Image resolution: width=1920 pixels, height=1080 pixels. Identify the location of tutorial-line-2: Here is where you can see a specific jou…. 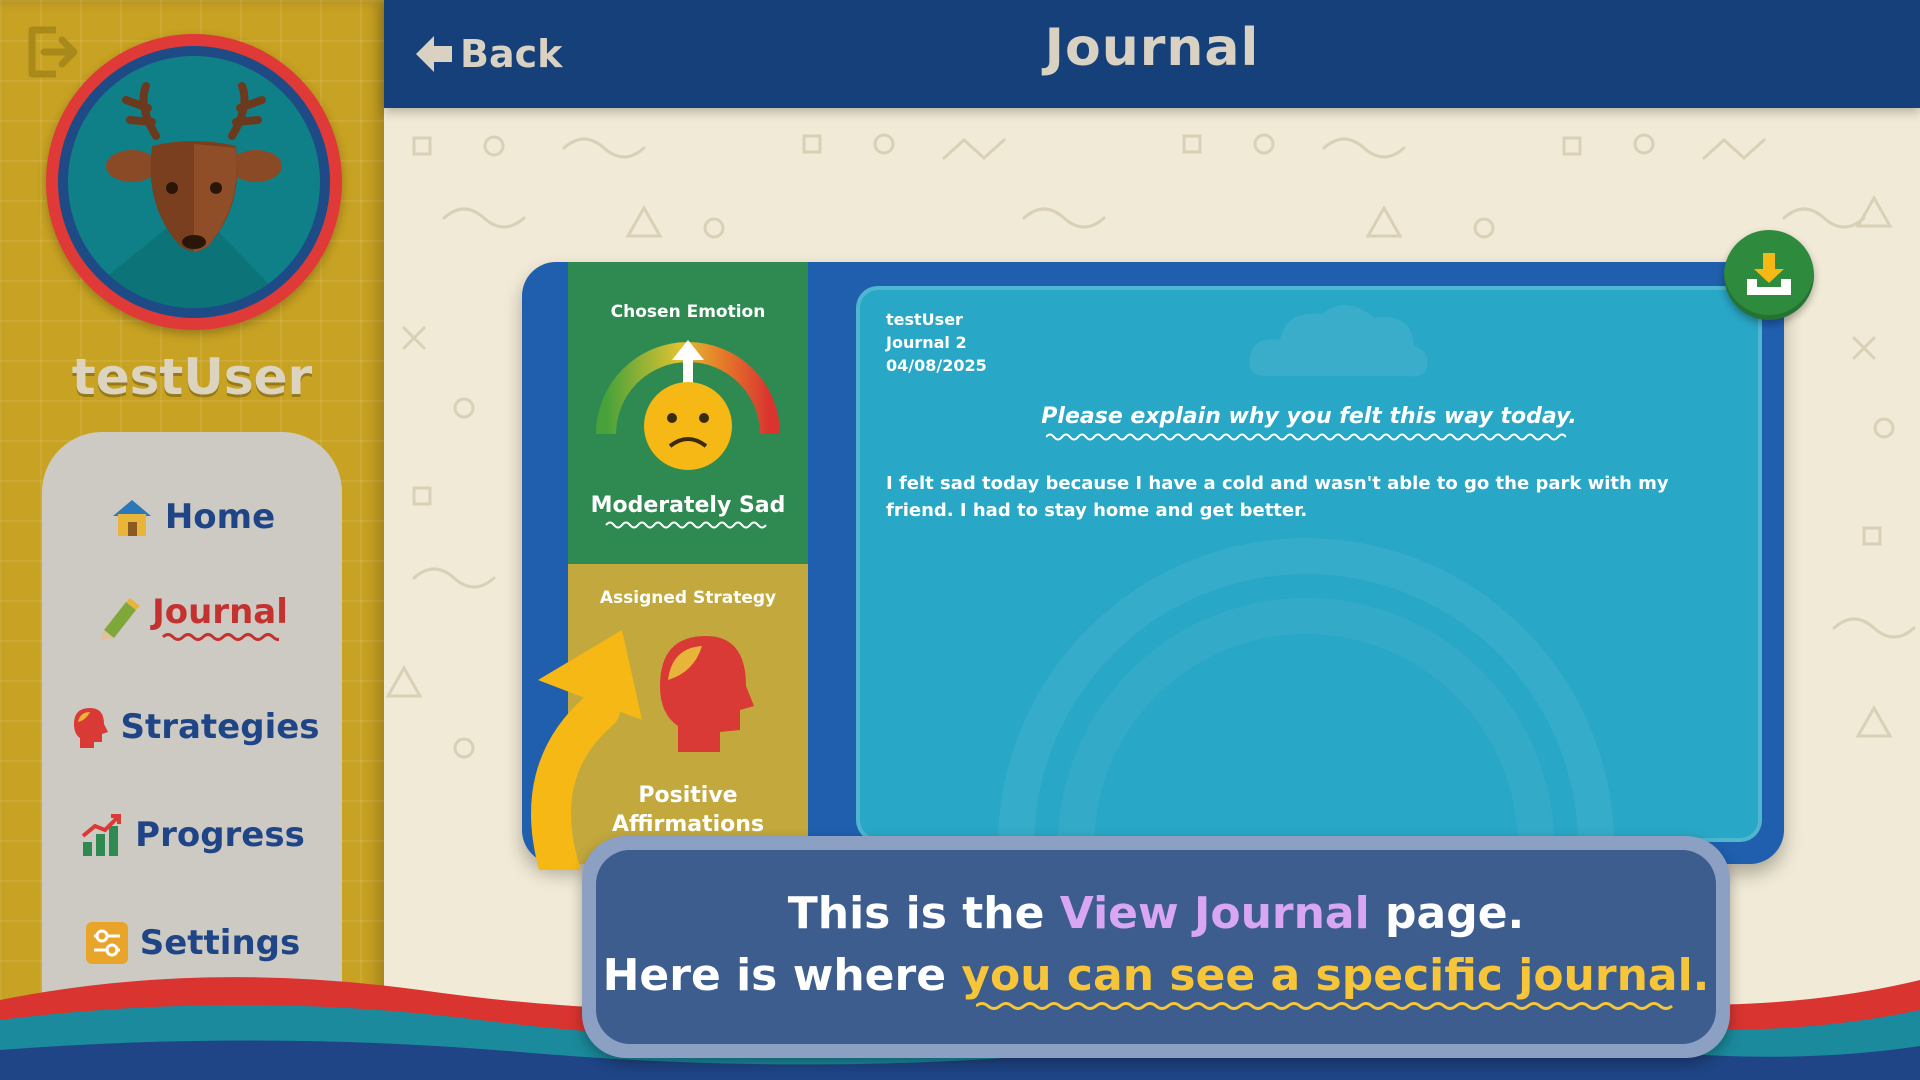
(1156, 976).